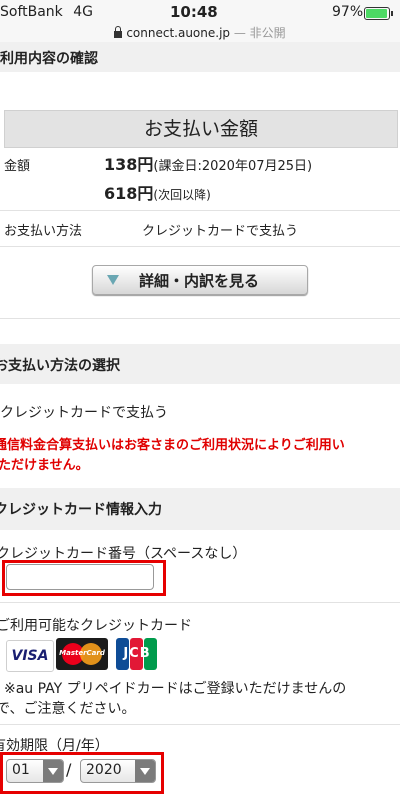 This screenshot has height=800, width=400. What do you see at coordinates (348, 12) in the screenshot?
I see `battery-percent: 97%` at bounding box center [348, 12].